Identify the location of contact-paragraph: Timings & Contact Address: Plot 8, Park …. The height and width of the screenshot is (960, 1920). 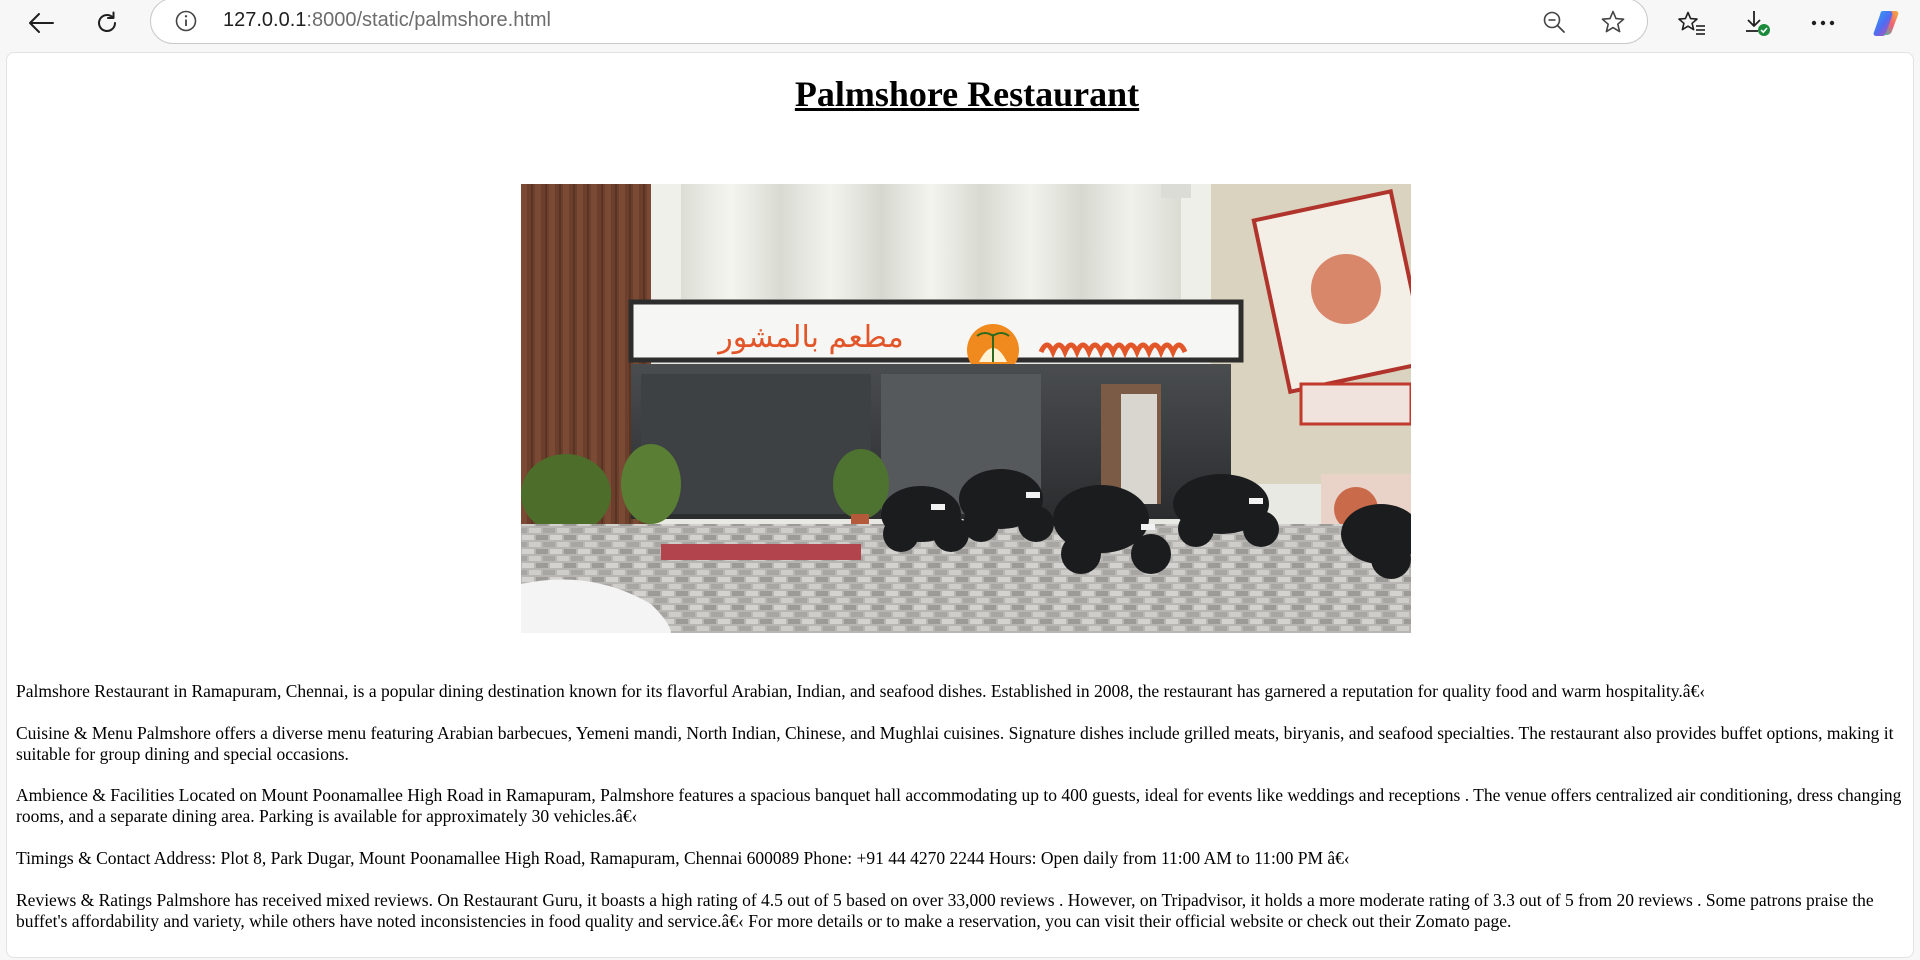
(683, 858).